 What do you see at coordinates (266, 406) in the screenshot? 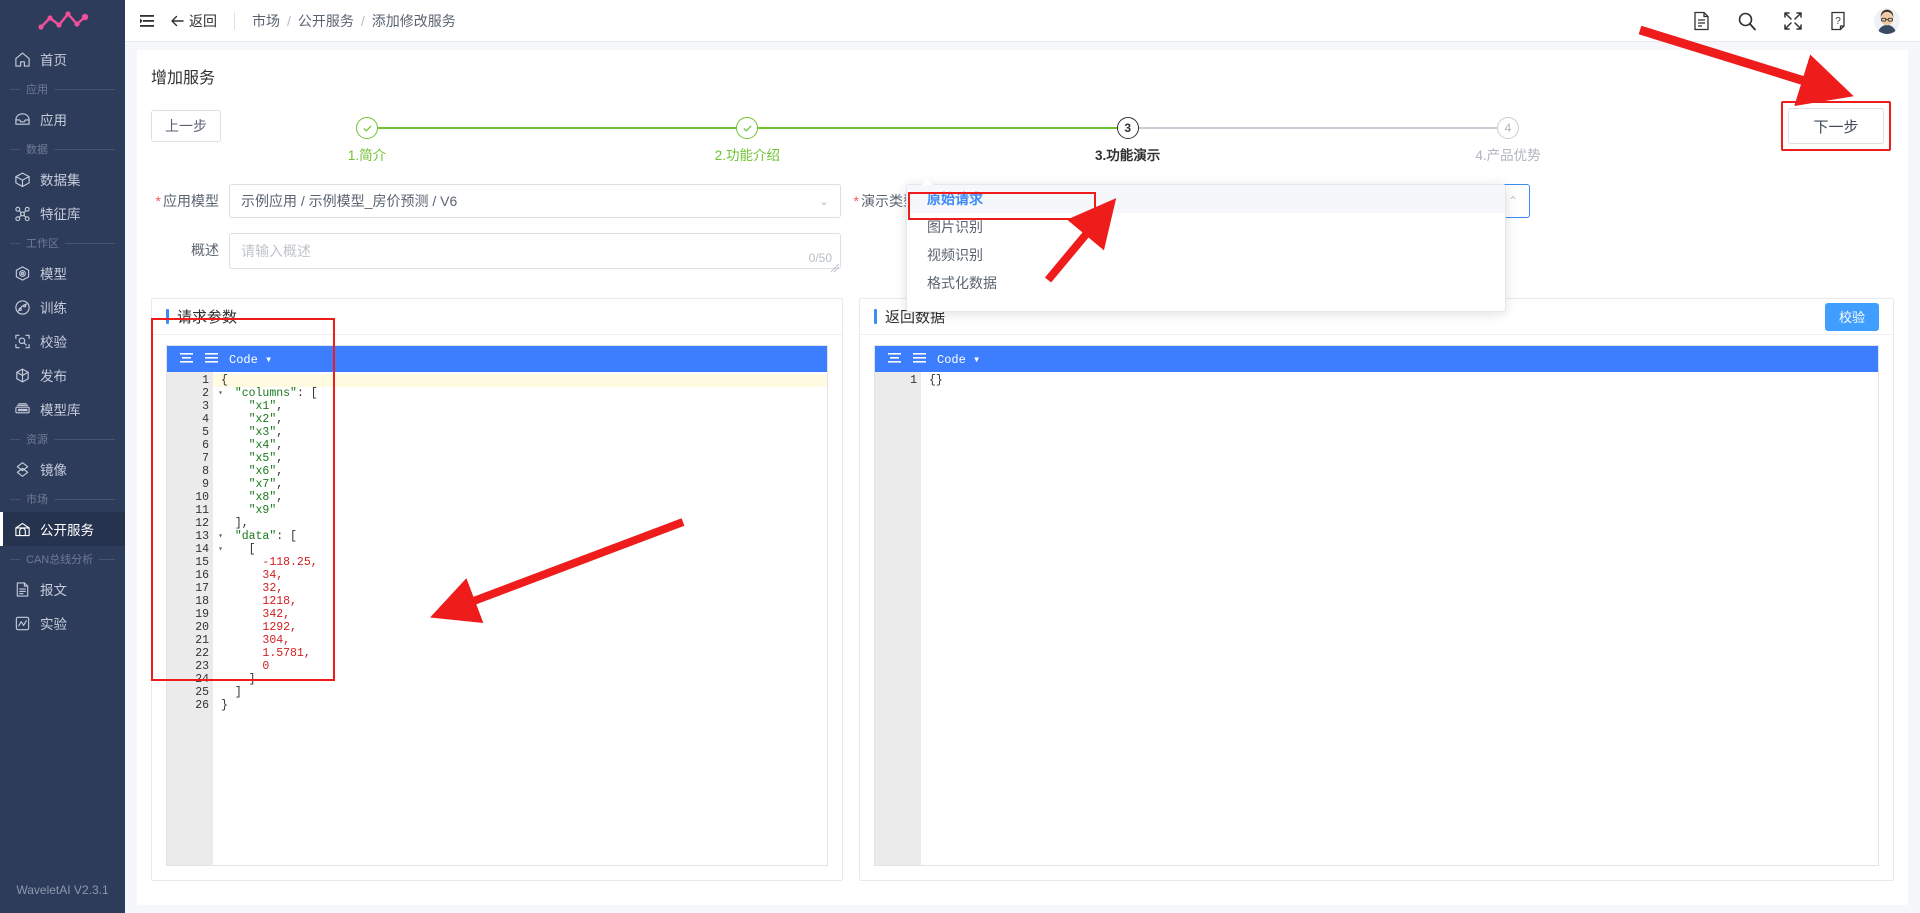
I see `code-line: "x1",` at bounding box center [266, 406].